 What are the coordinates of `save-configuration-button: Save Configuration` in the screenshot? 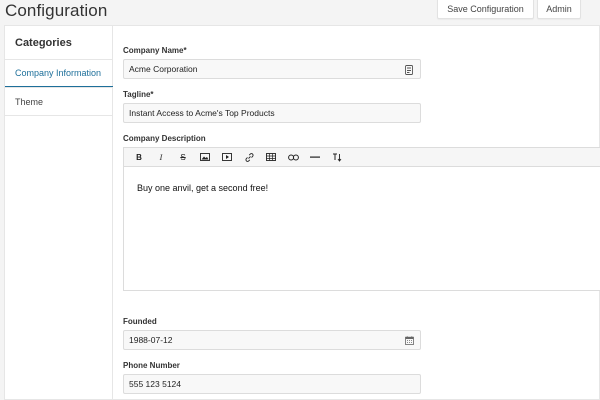 It's located at (485, 9).